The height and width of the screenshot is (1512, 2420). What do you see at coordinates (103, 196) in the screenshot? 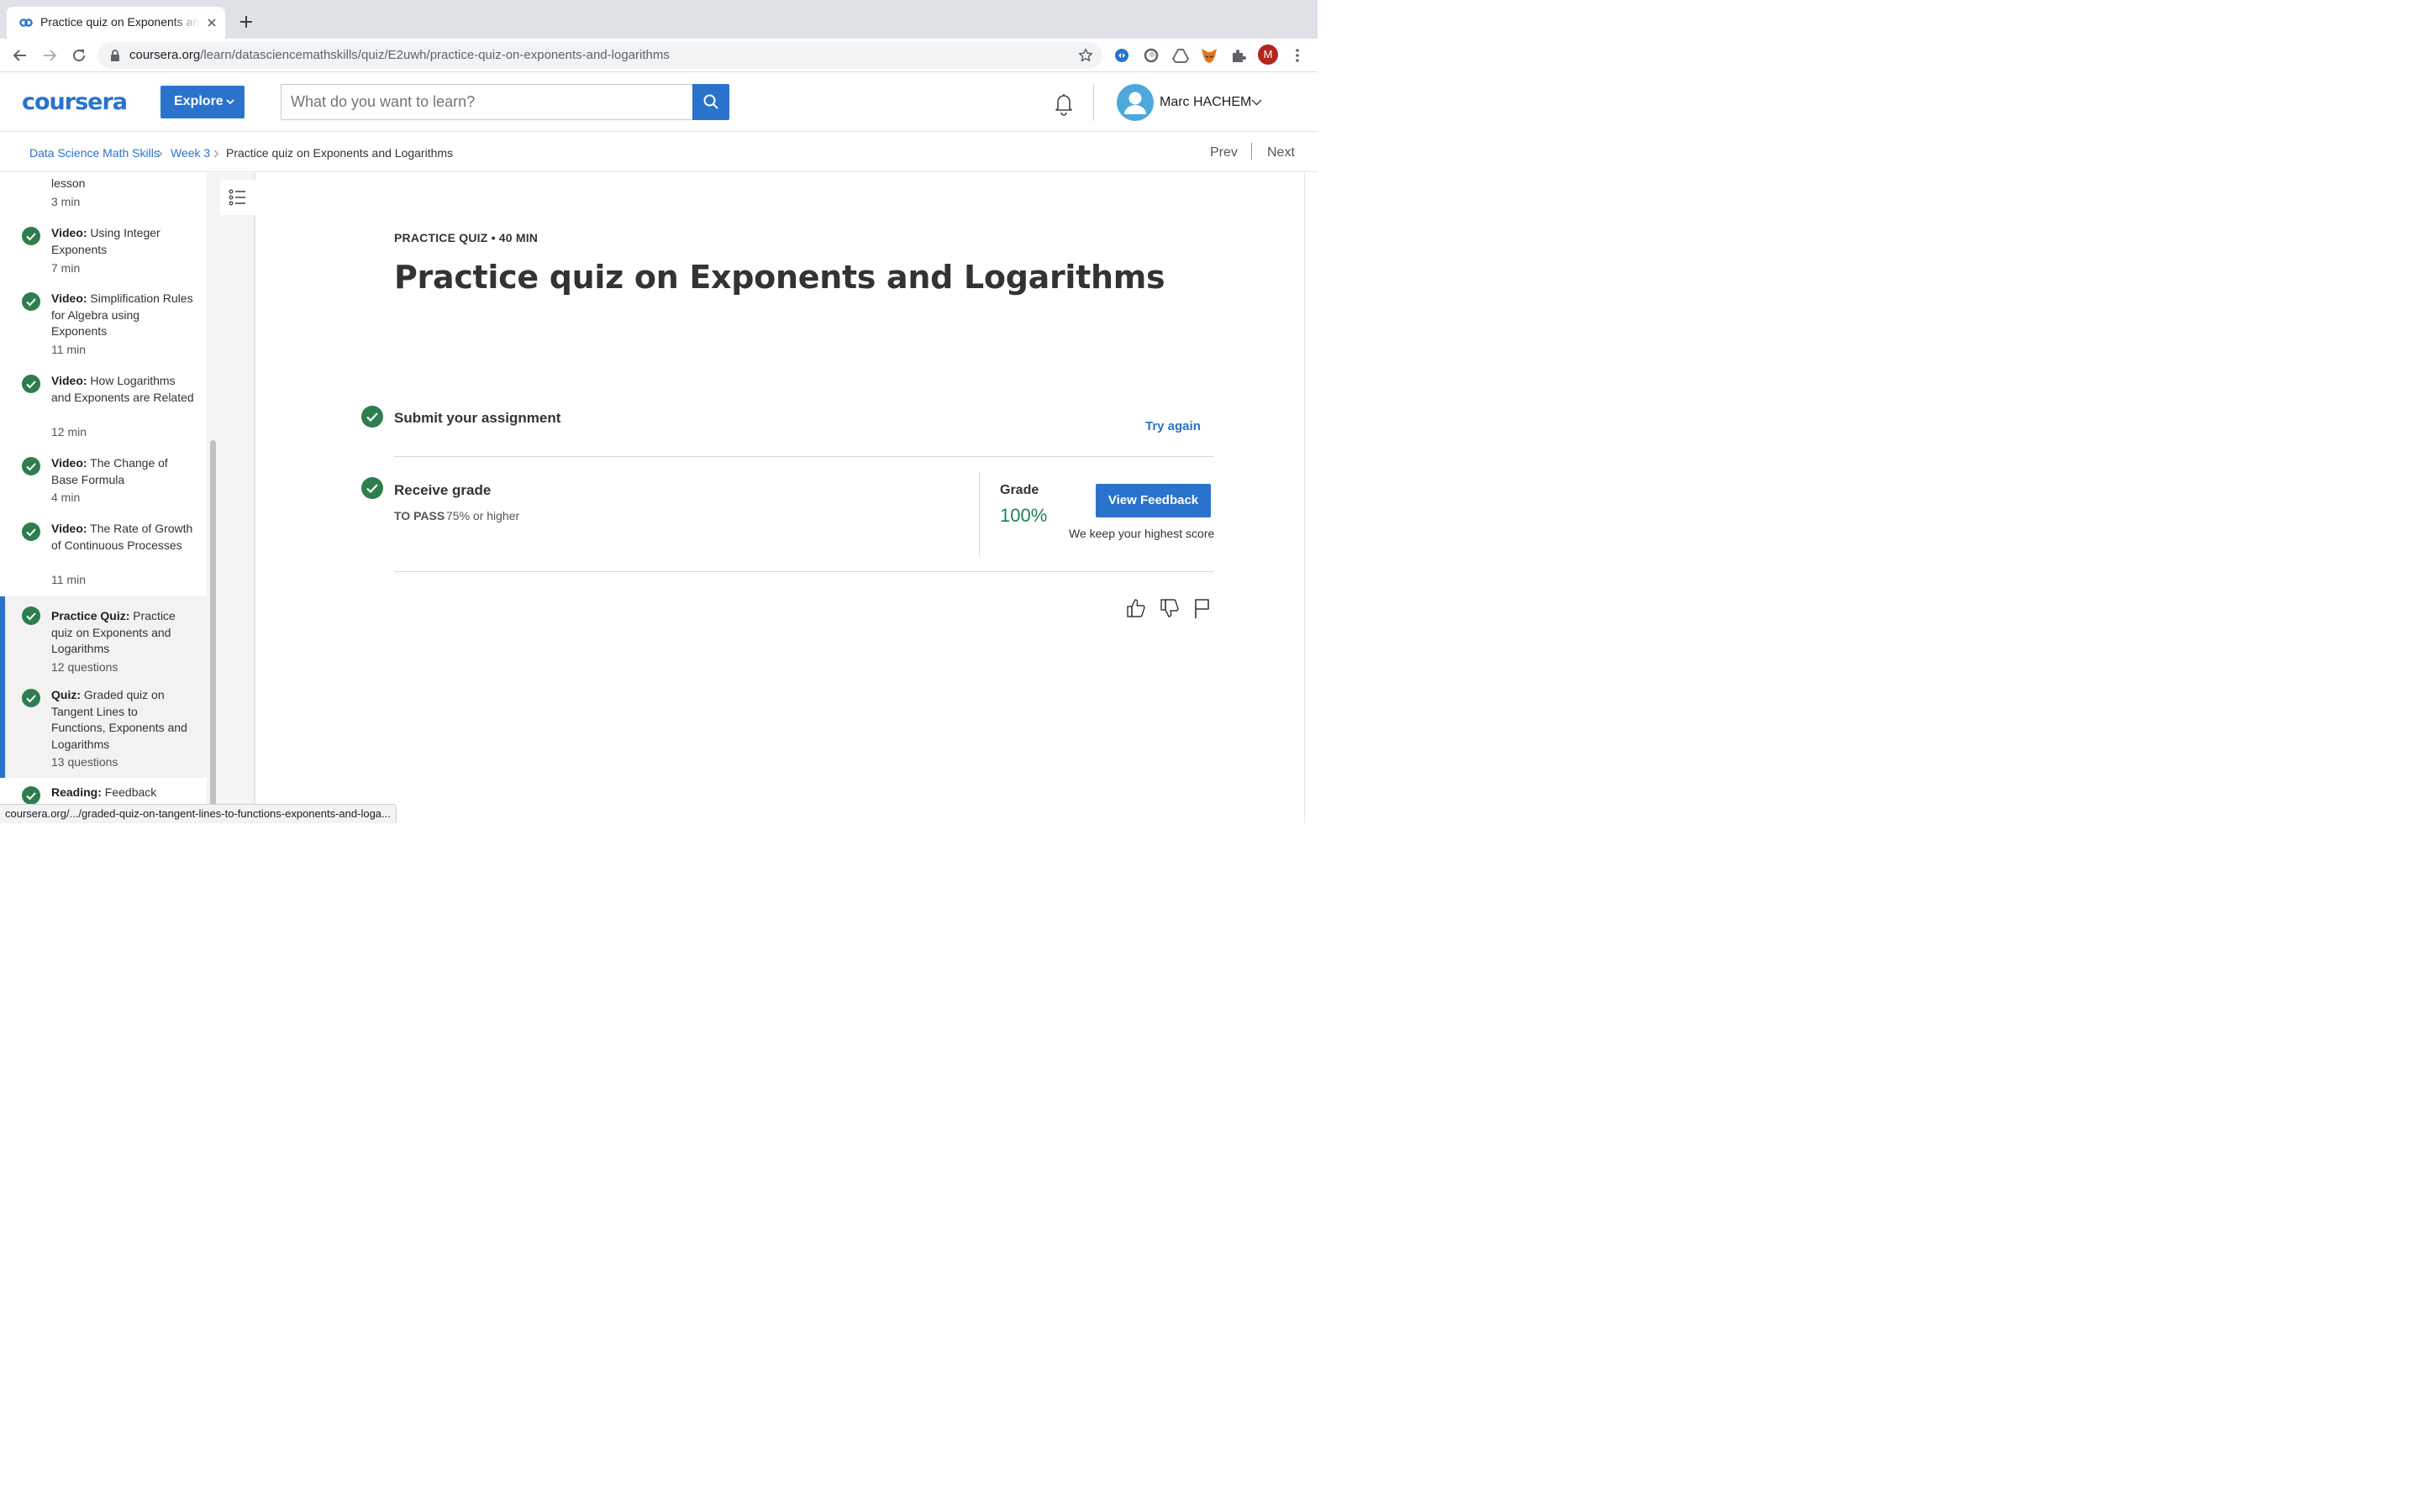
I see `sidebar-item-lesson: lesson 3 min` at bounding box center [103, 196].